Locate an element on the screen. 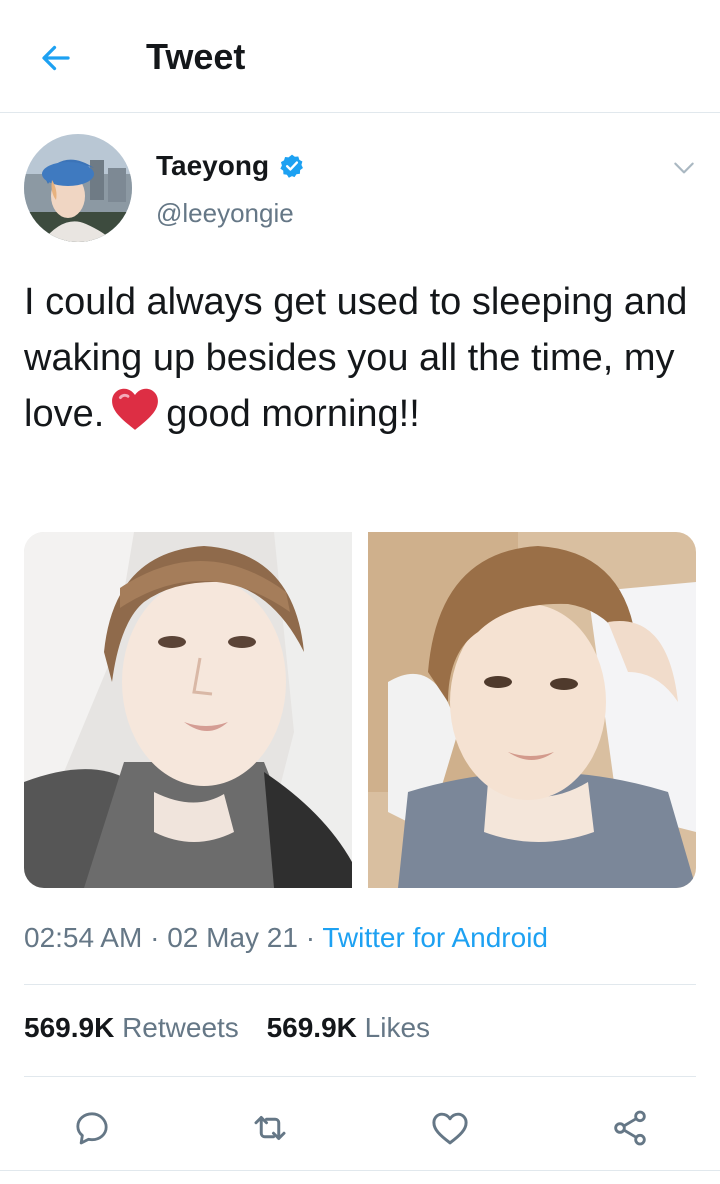  share-icon is located at coordinates (630, 1128).